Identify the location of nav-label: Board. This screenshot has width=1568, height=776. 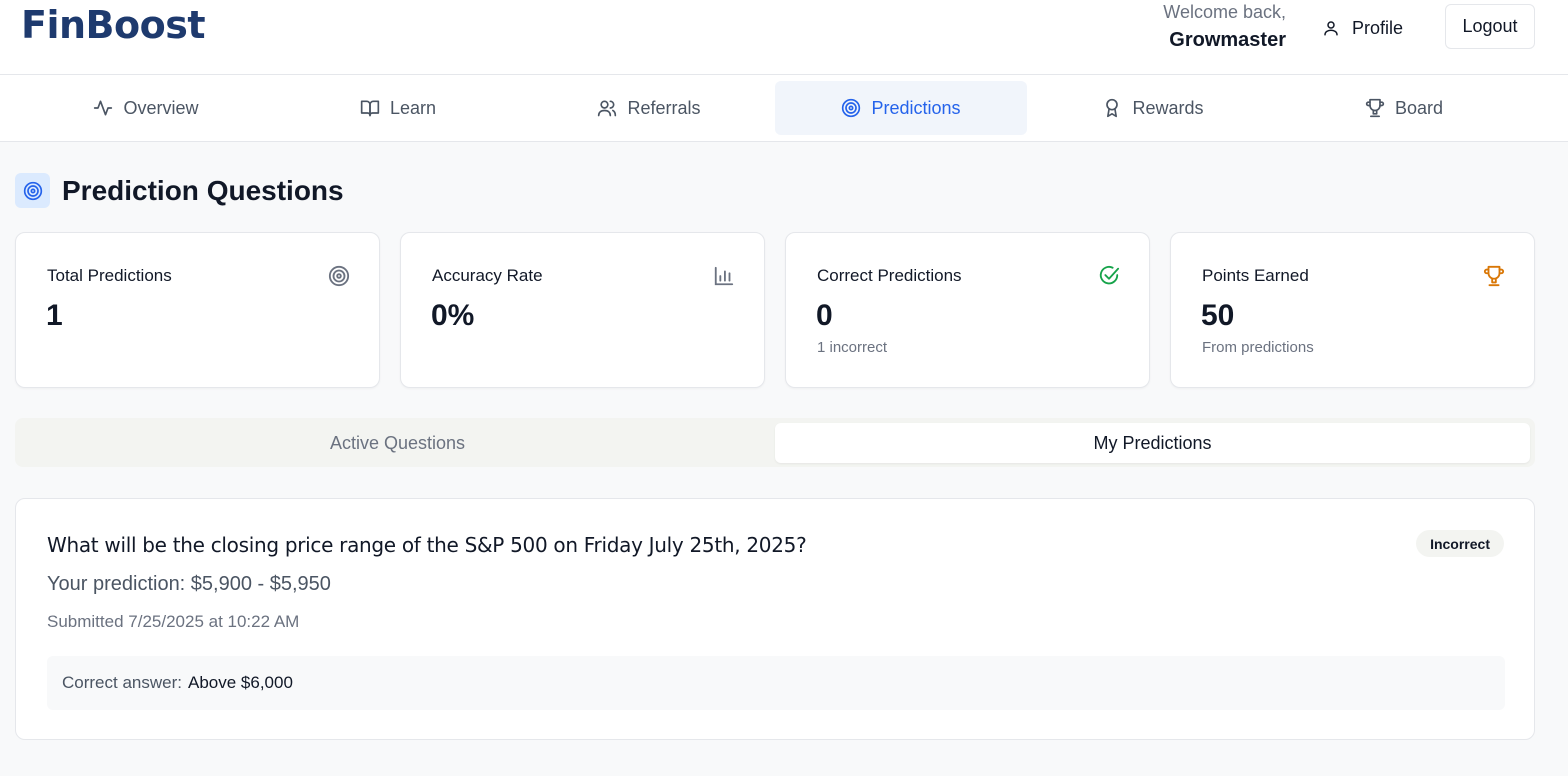
(1419, 107).